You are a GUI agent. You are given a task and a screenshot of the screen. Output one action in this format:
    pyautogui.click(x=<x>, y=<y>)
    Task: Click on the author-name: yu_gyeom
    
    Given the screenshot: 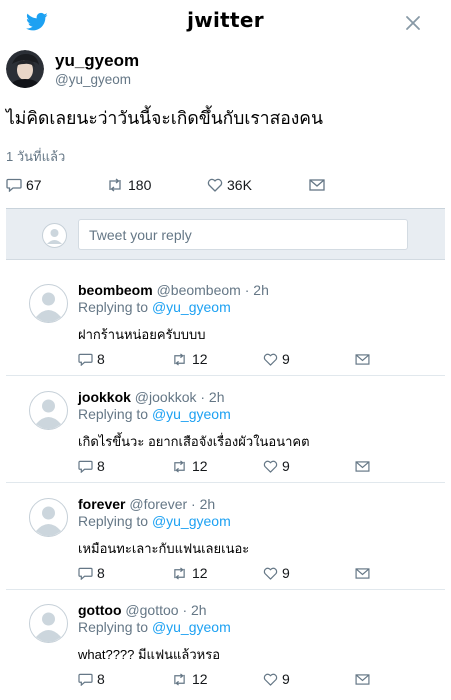 What is the action you would take?
    pyautogui.click(x=97, y=61)
    